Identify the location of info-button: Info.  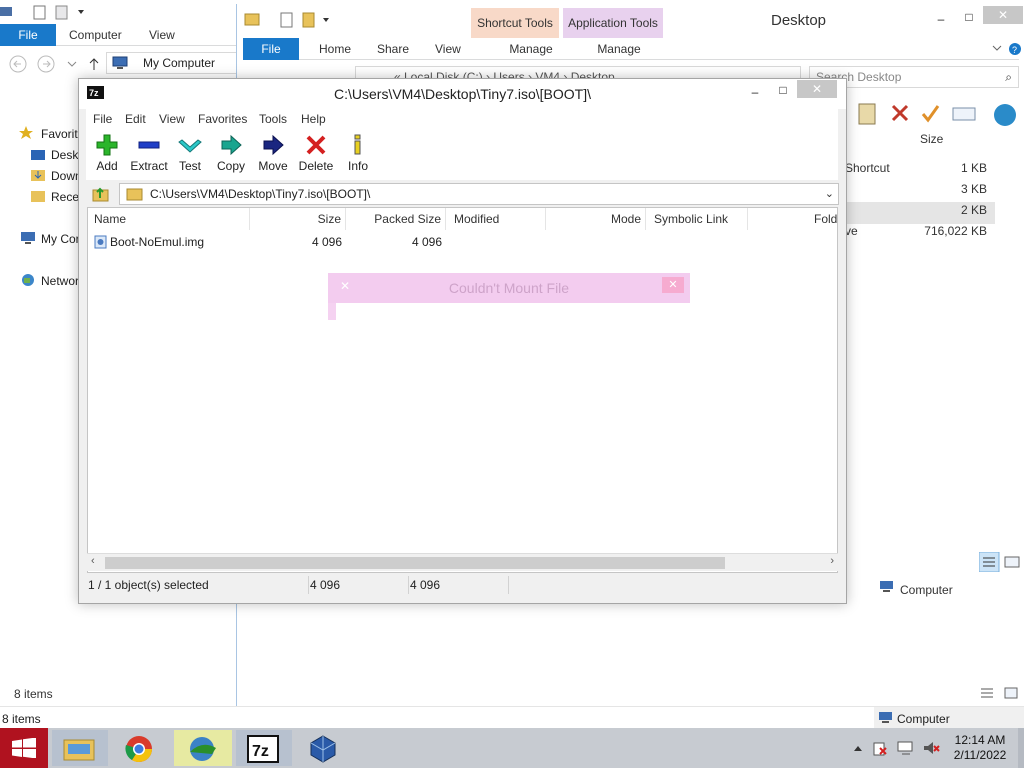
(358, 153).